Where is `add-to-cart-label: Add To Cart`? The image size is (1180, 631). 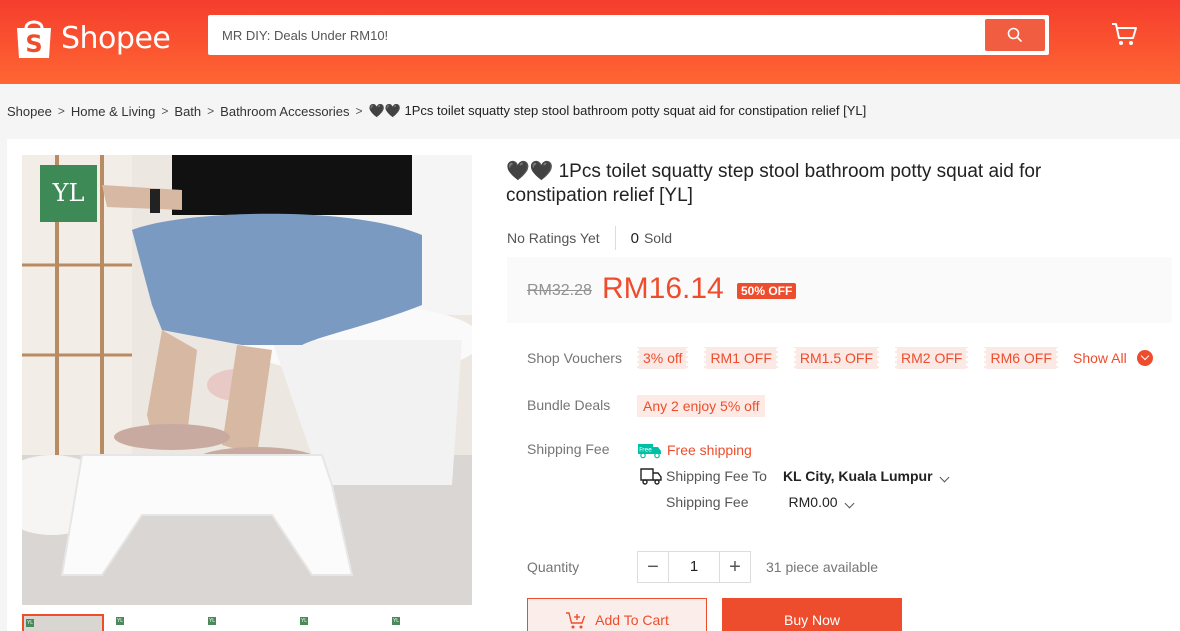
add-to-cart-label: Add To Cart is located at coordinates (632, 620).